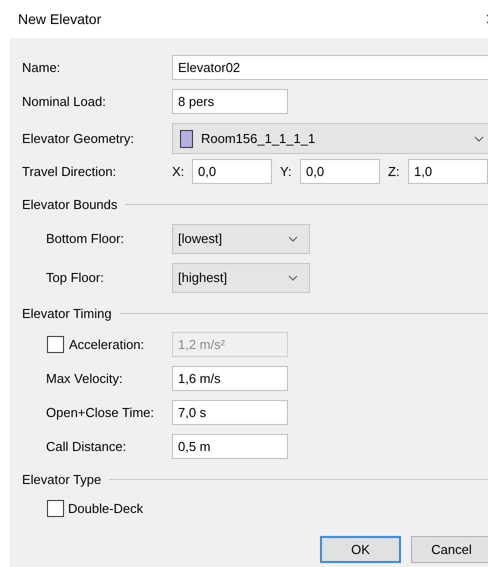 The width and height of the screenshot is (488, 567). What do you see at coordinates (394, 171) in the screenshot?
I see `axis-label: Z:` at bounding box center [394, 171].